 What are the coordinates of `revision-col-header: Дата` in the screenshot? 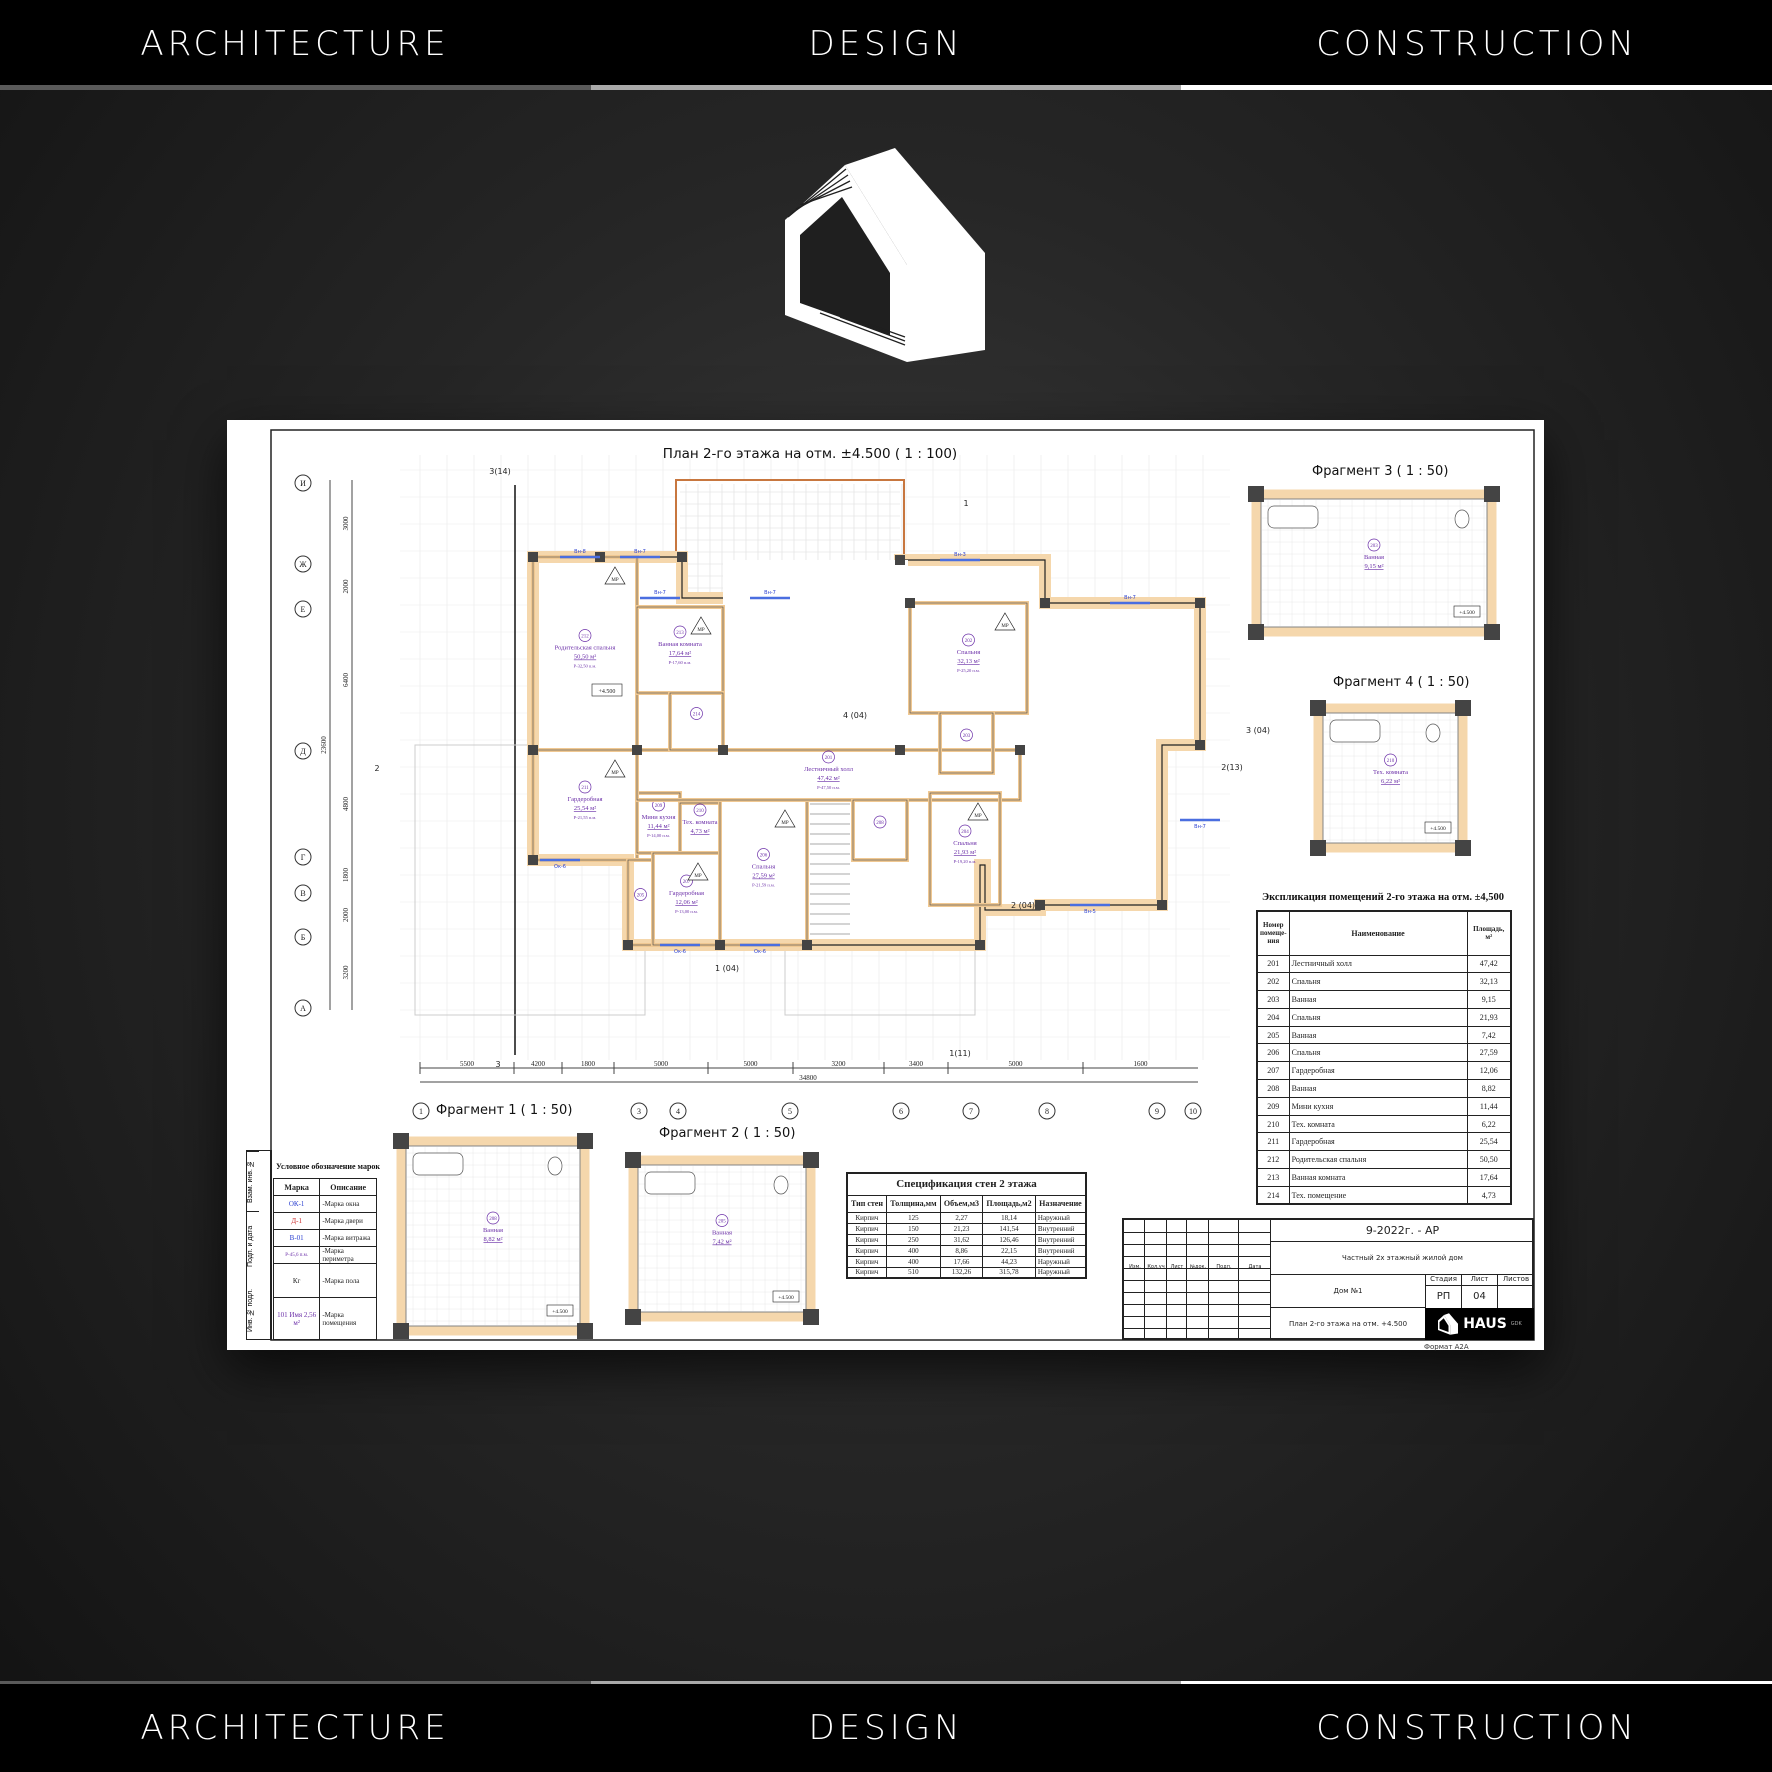 It's located at (1255, 1267).